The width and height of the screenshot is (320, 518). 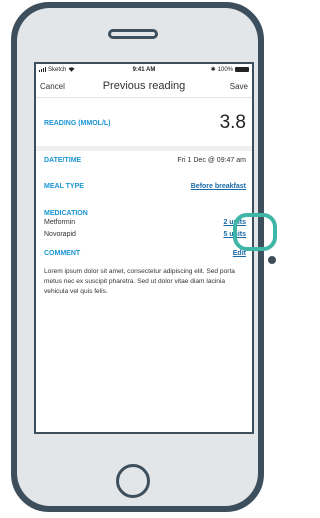 I want to click on medication-item: Metformin 2 units, so click(x=145, y=222).